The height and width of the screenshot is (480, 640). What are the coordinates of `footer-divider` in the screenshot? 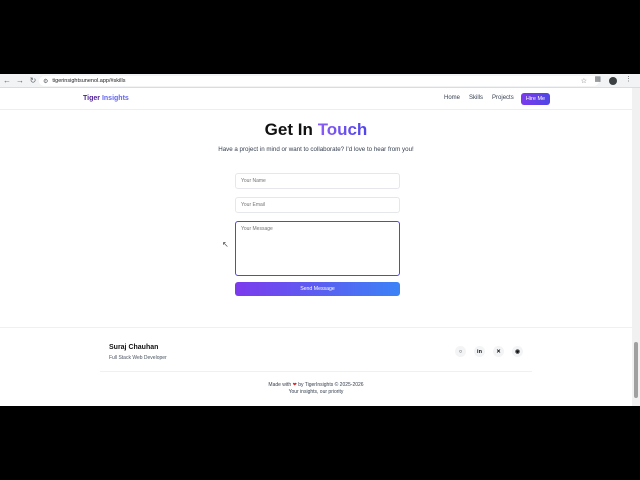 It's located at (316, 327).